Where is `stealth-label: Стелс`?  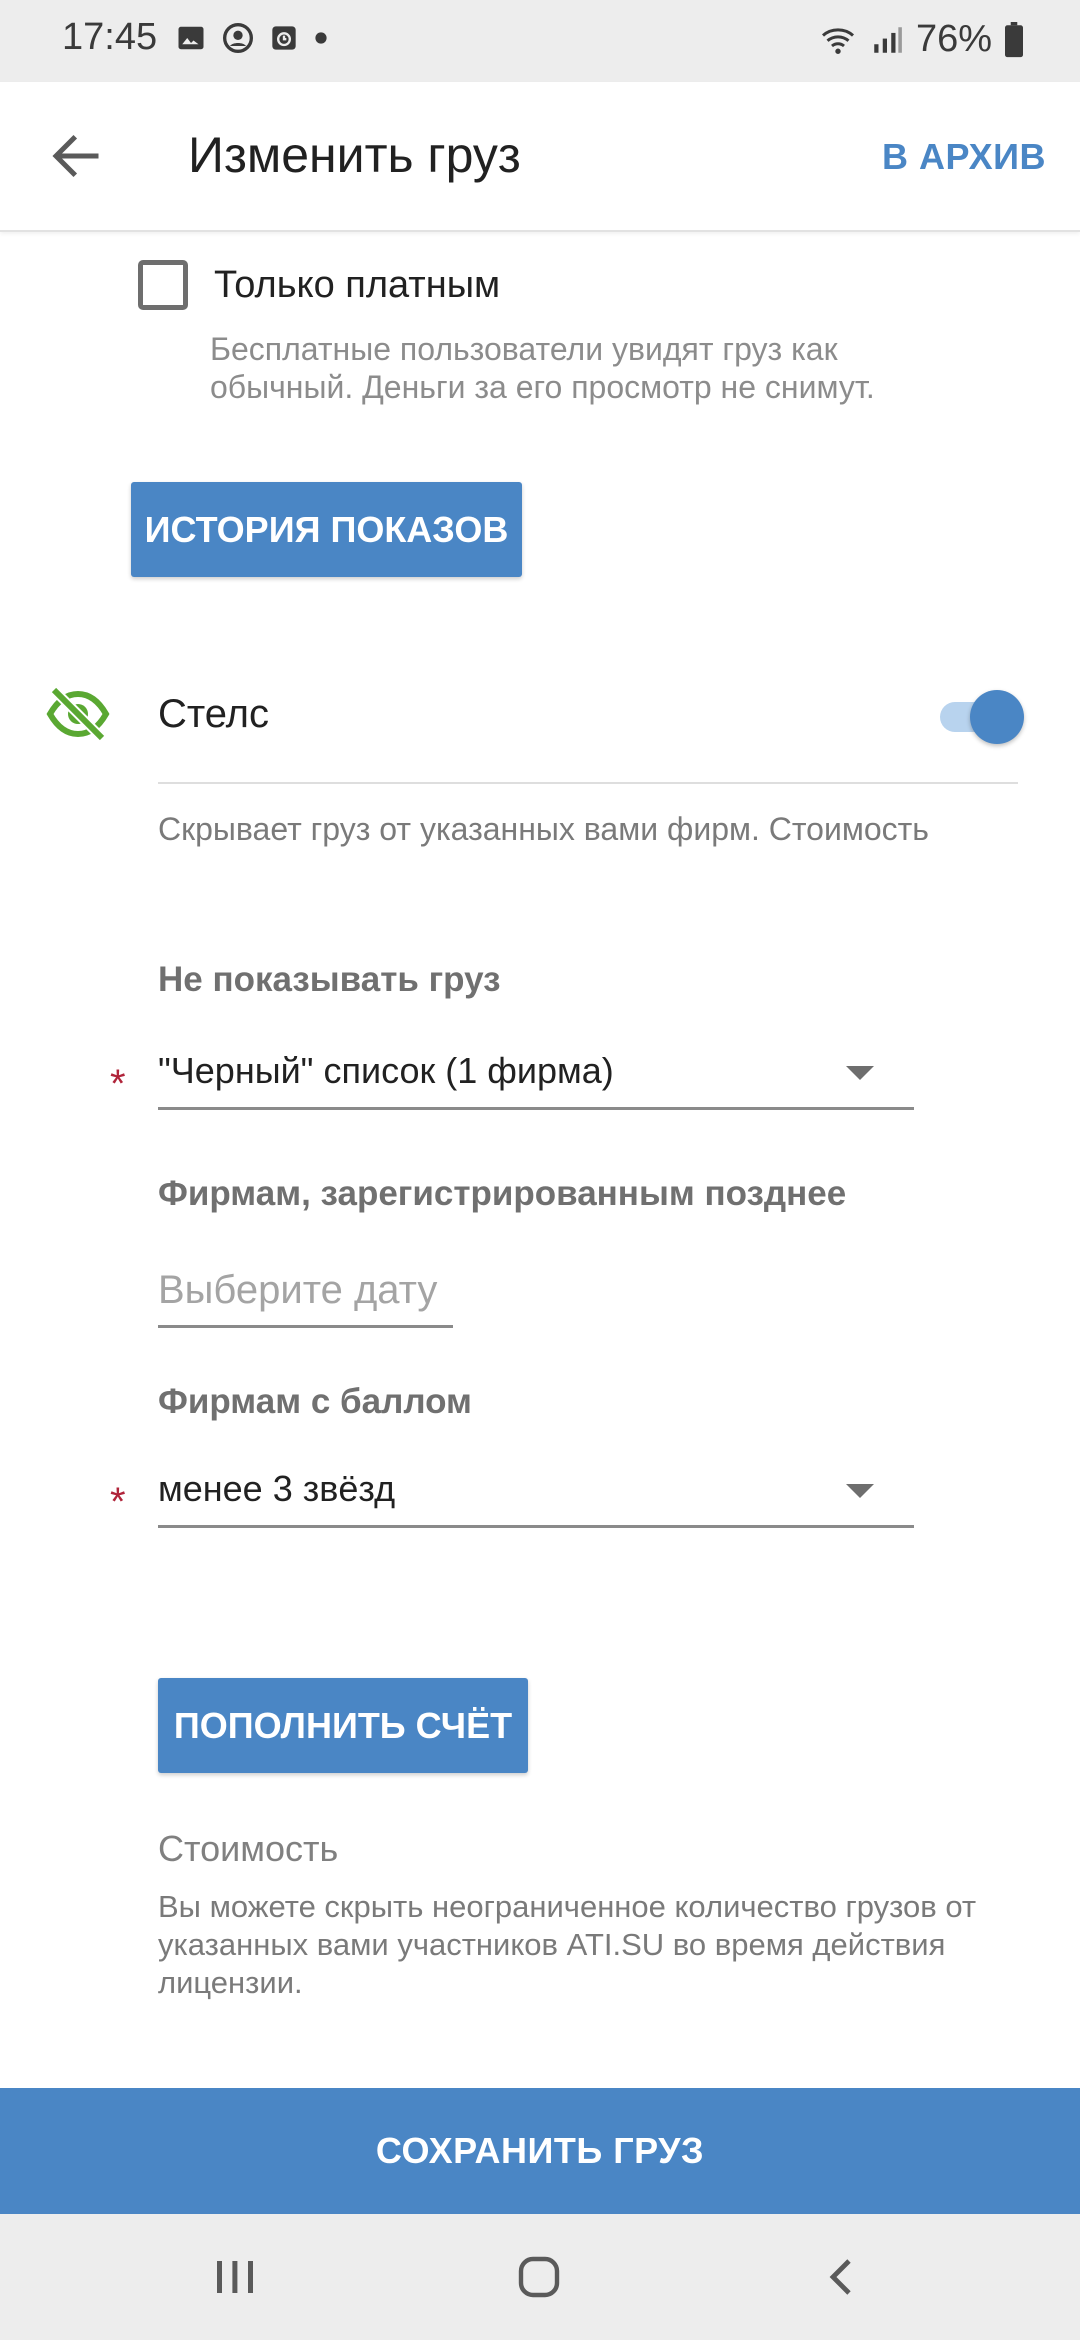
stealth-label: Стелс is located at coordinates (214, 714).